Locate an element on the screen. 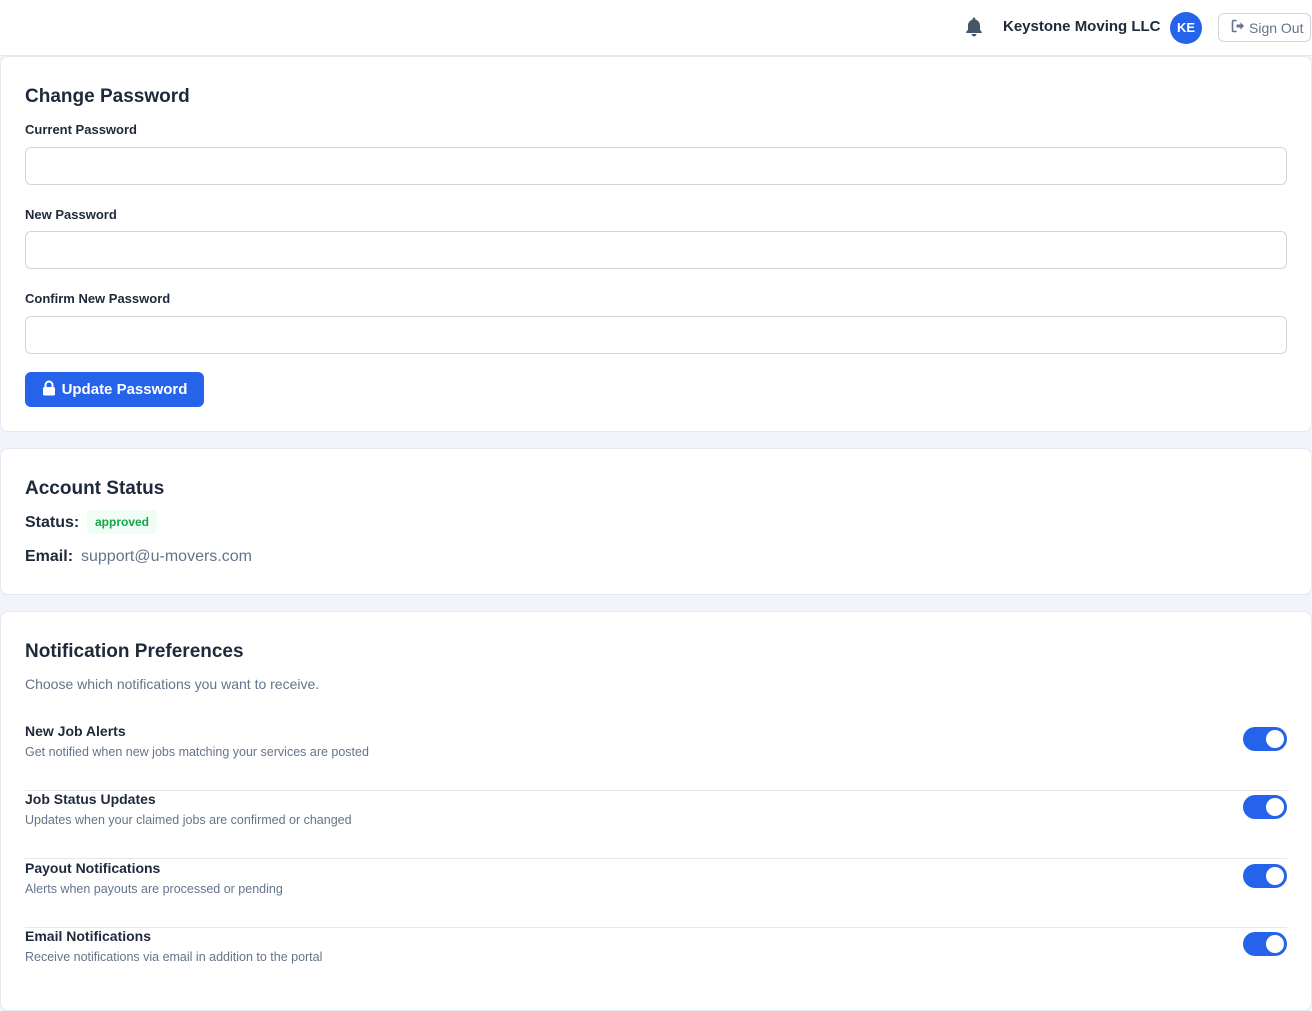  pref-title: Job Status Updates is located at coordinates (90, 799).